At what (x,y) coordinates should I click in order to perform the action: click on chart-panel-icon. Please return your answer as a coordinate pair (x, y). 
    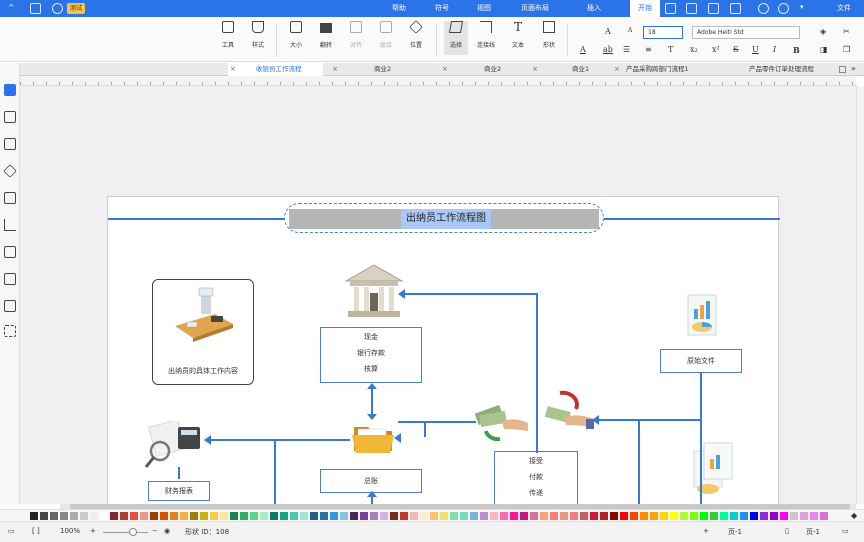
    Looking at the image, I should click on (10, 225).